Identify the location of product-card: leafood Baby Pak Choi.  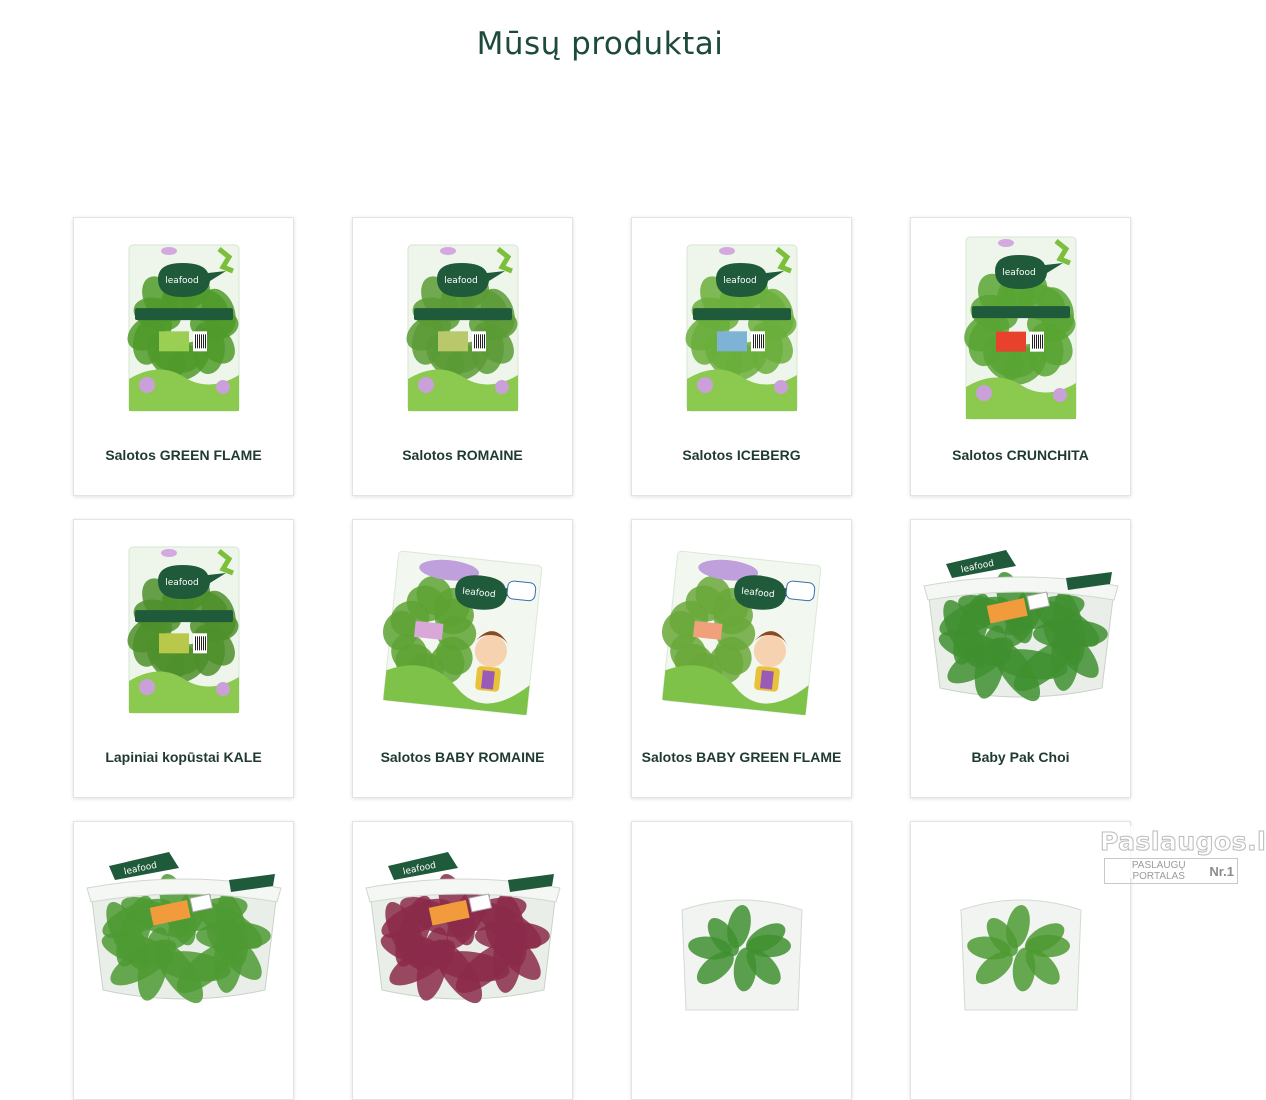
(1020, 658).